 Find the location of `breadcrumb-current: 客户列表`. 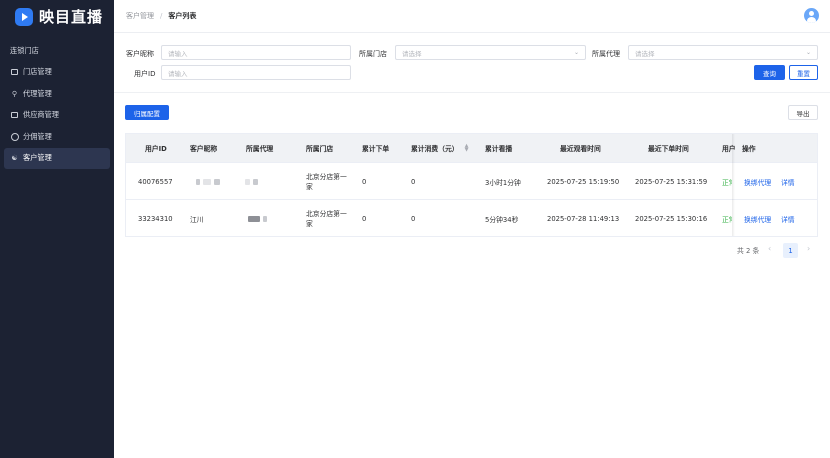

breadcrumb-current: 客户列表 is located at coordinates (182, 16).